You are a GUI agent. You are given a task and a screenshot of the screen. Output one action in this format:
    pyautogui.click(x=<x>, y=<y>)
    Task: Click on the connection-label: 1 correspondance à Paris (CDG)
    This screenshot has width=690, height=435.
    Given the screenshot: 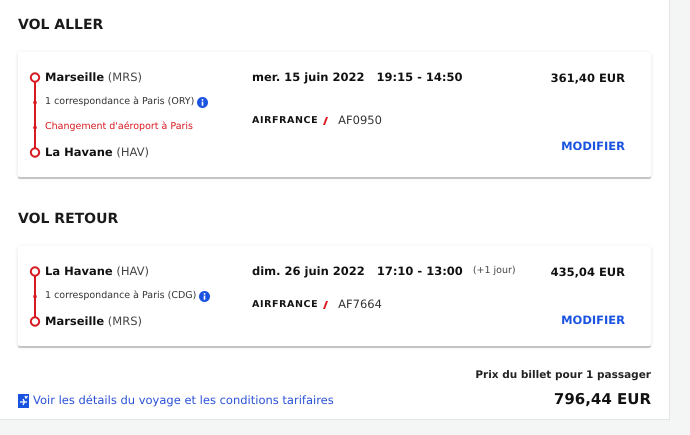 What is the action you would take?
    pyautogui.click(x=120, y=296)
    